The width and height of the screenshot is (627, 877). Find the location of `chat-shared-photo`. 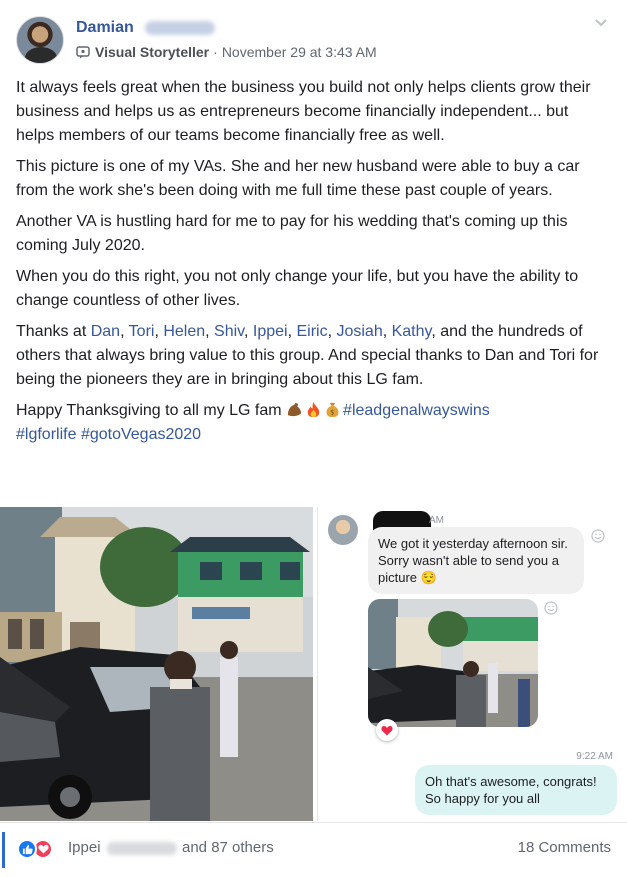

chat-shared-photo is located at coordinates (453, 663).